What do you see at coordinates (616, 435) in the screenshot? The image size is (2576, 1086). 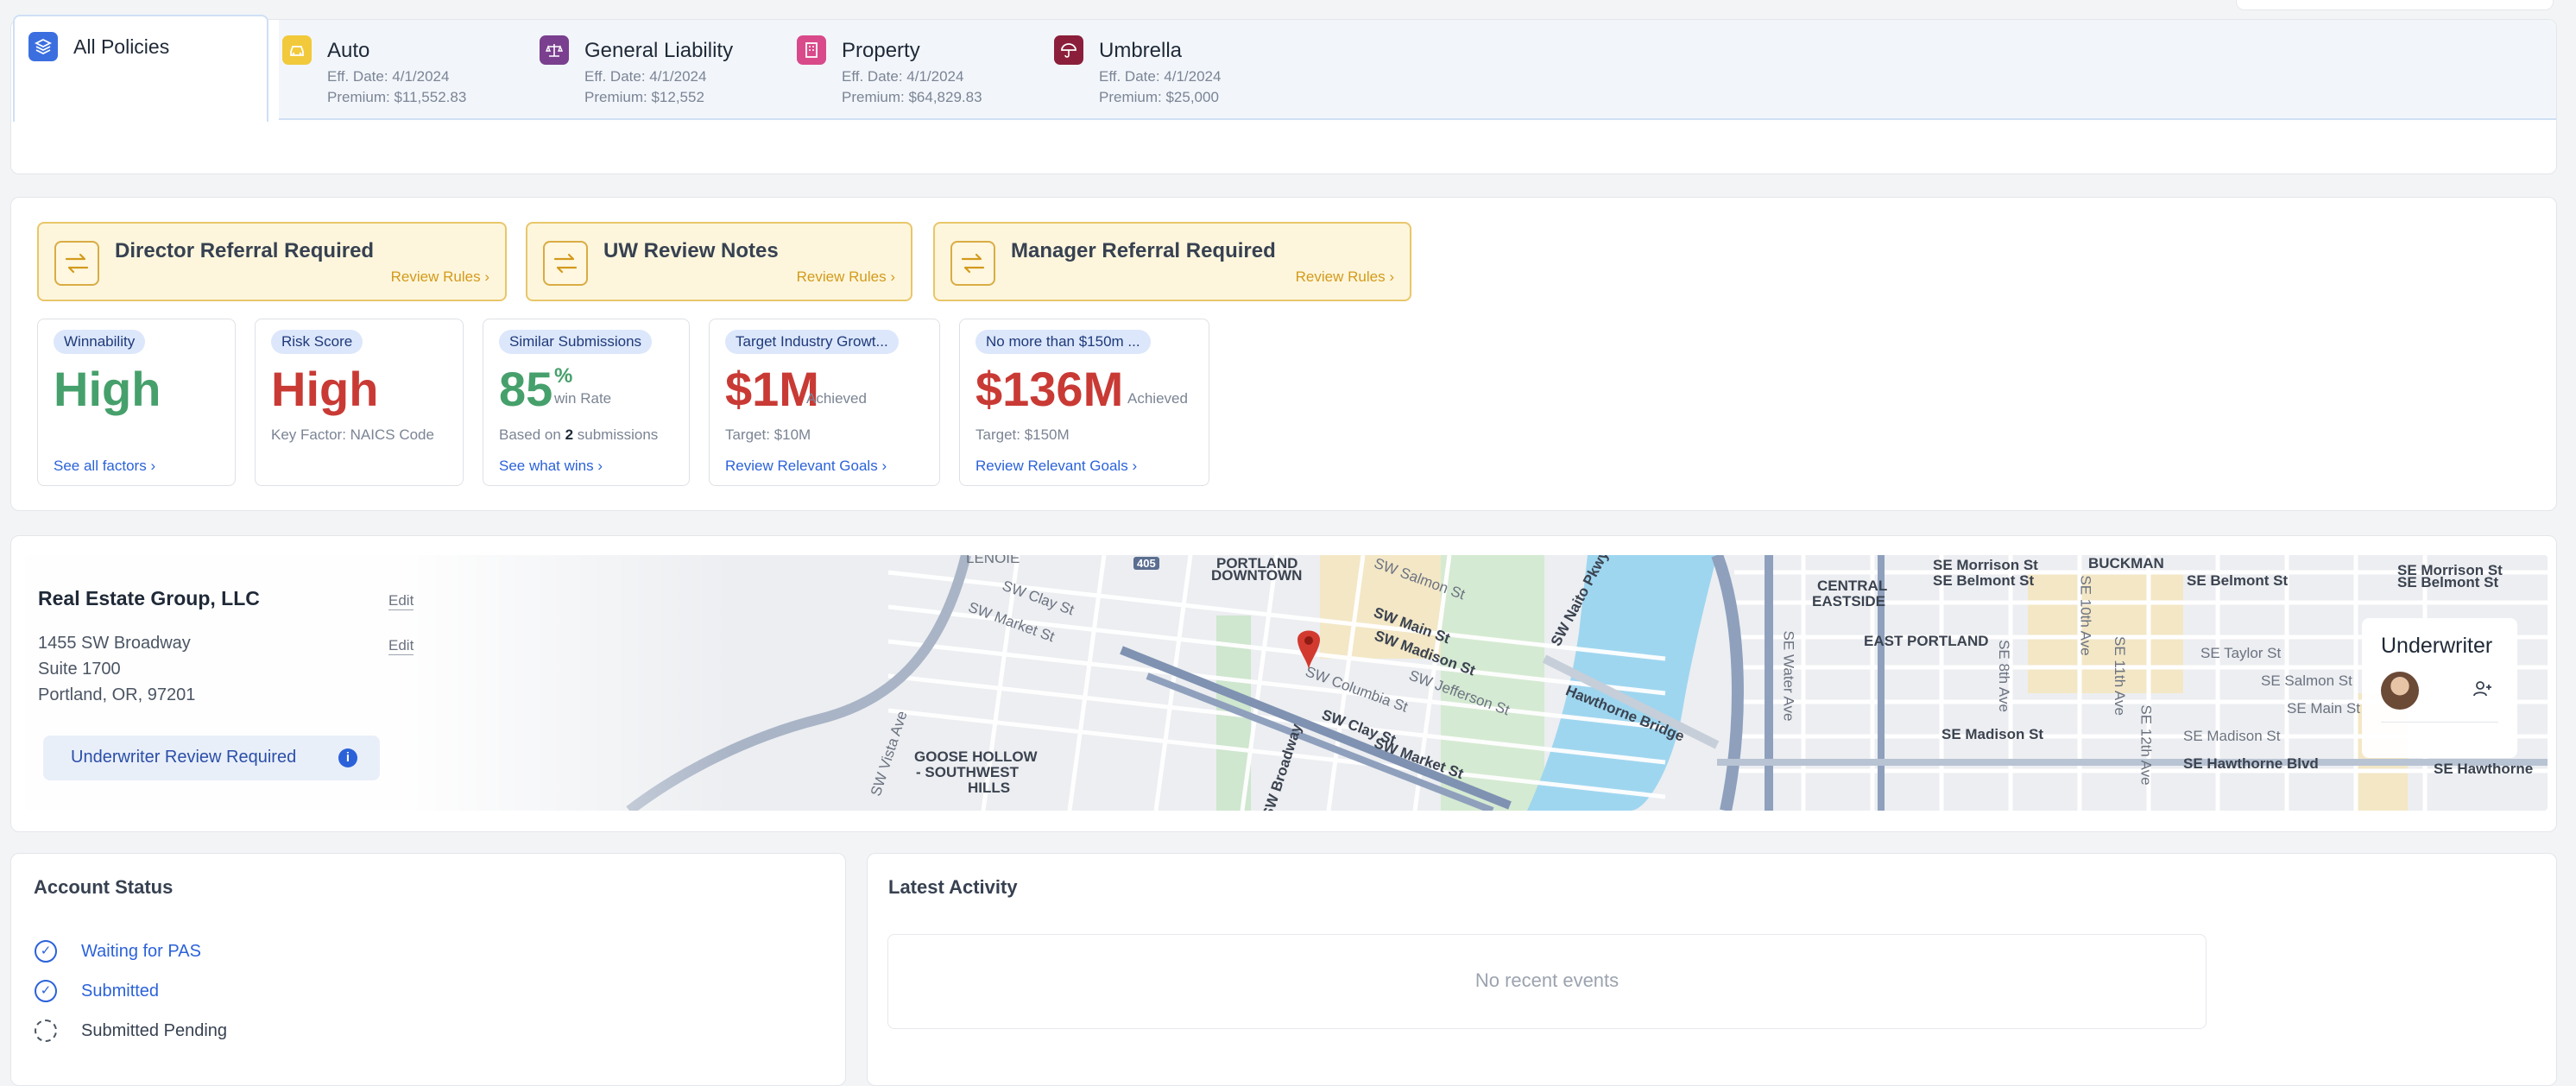 I see `based-on-suffix: submissions` at bounding box center [616, 435].